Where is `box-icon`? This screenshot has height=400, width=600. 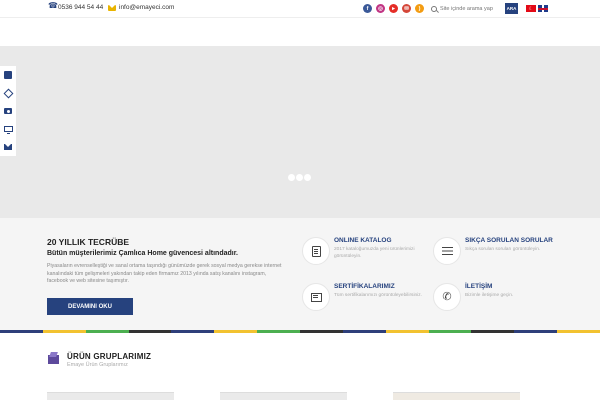
box-icon is located at coordinates (8, 93).